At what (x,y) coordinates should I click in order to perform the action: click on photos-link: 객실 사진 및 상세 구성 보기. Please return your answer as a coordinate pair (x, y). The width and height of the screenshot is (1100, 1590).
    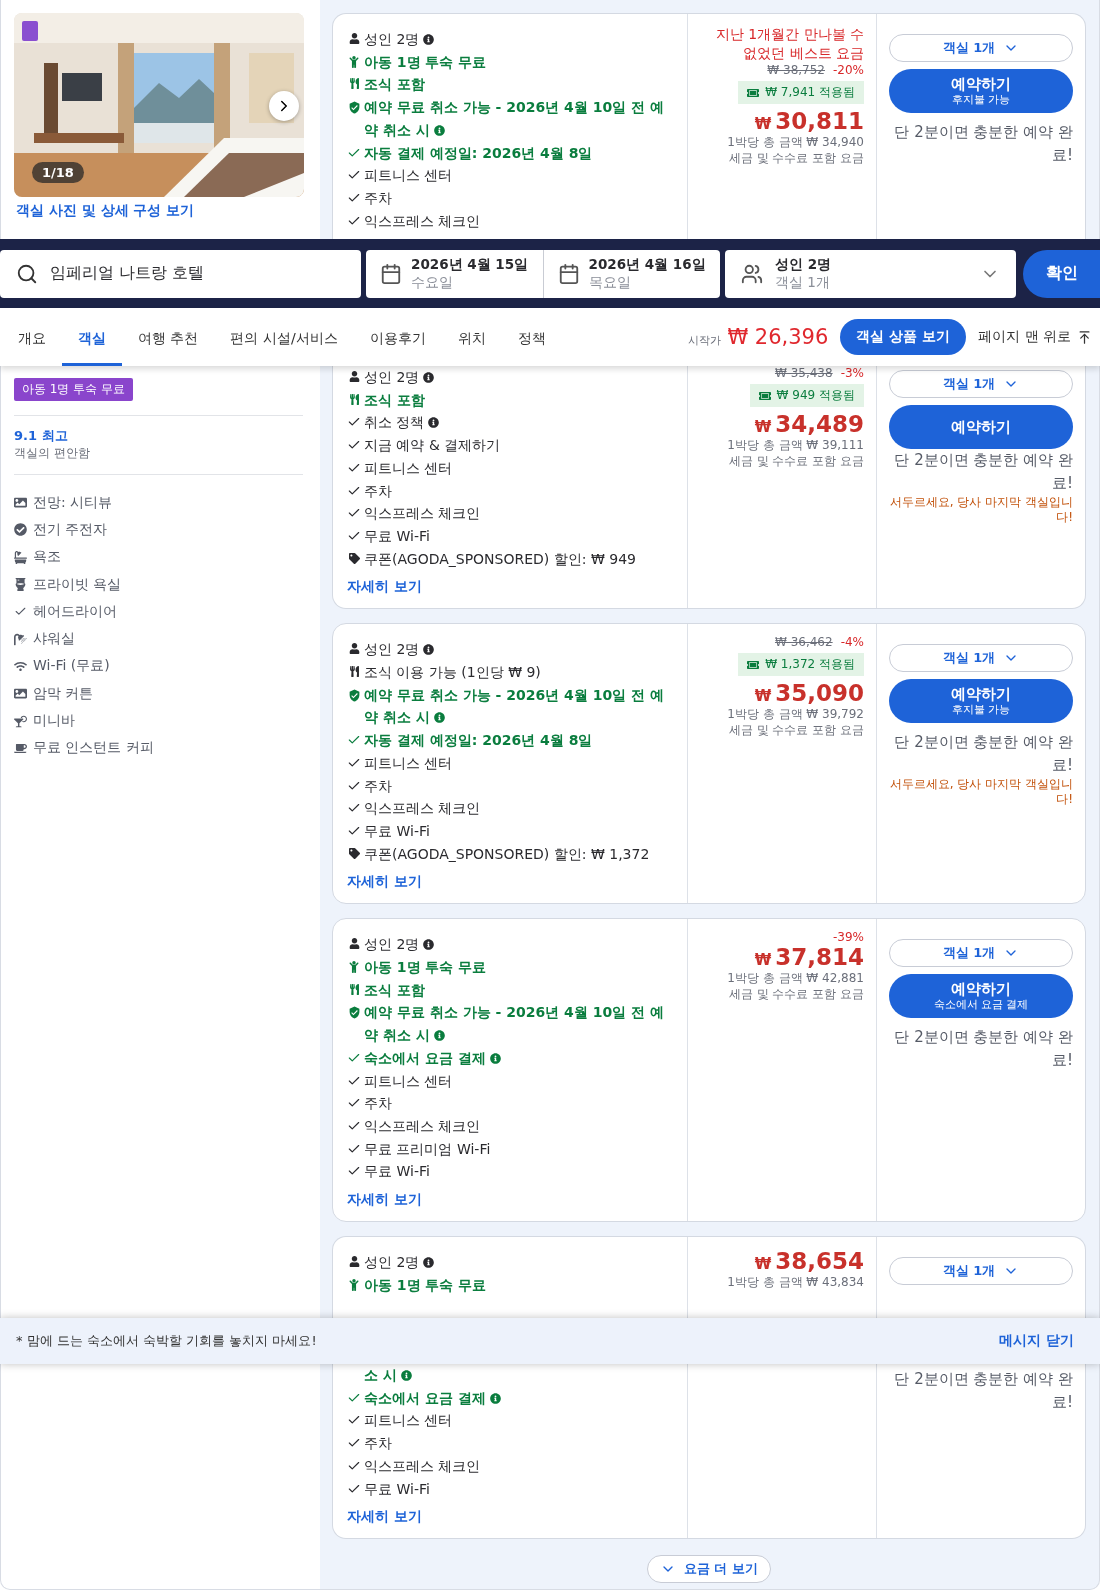
    Looking at the image, I should click on (105, 211).